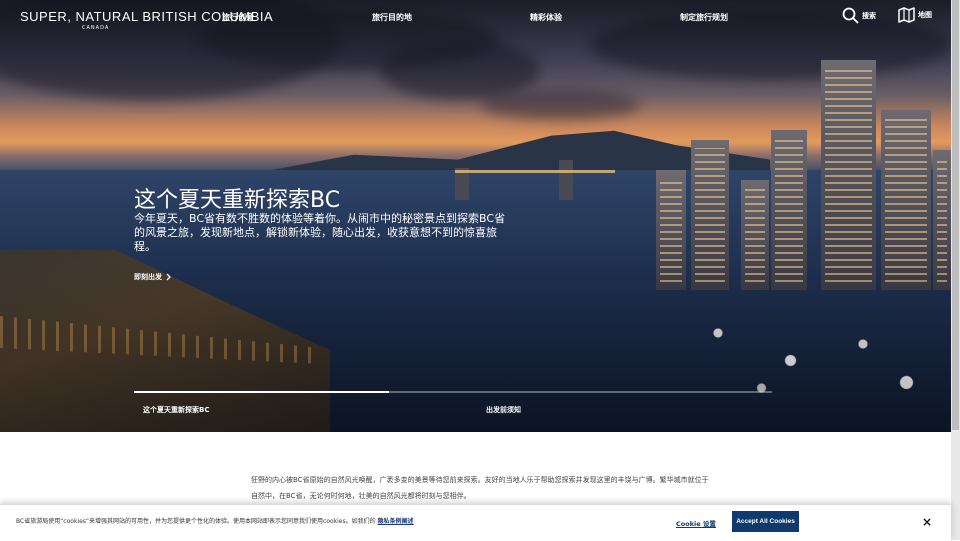 This screenshot has height=541, width=960. I want to click on map-icon, so click(906, 15).